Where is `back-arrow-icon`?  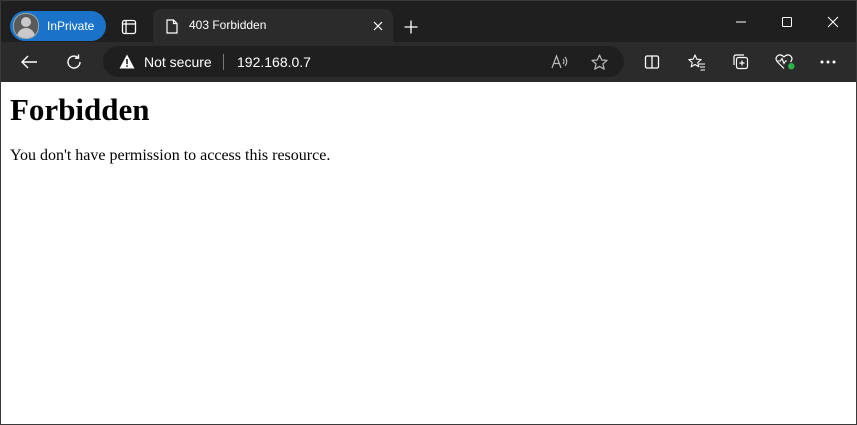
back-arrow-icon is located at coordinates (29, 62).